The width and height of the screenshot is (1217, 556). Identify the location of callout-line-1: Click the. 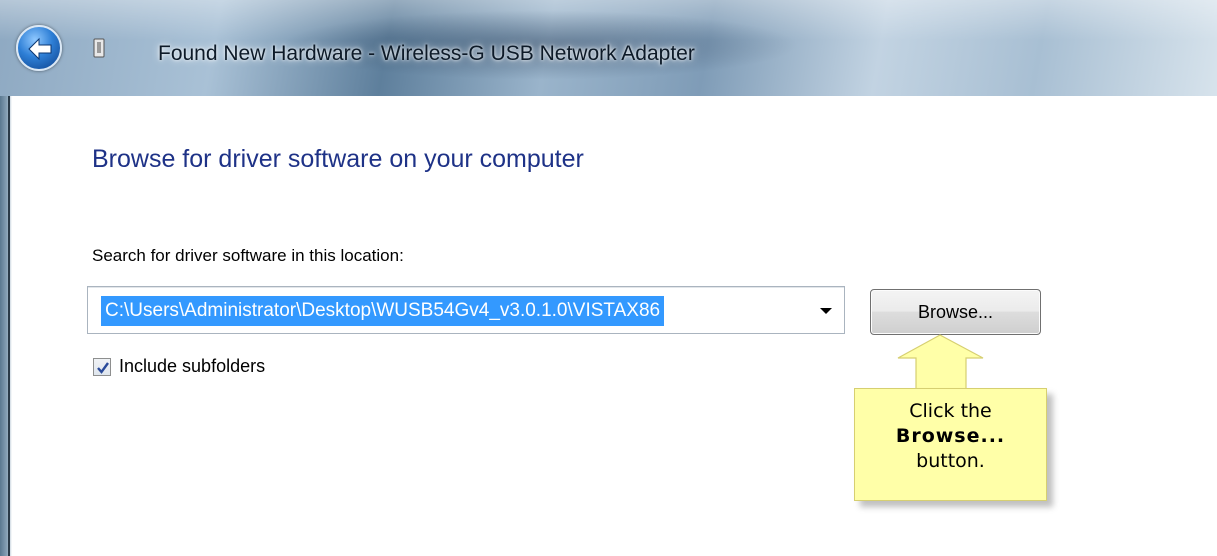
(950, 411).